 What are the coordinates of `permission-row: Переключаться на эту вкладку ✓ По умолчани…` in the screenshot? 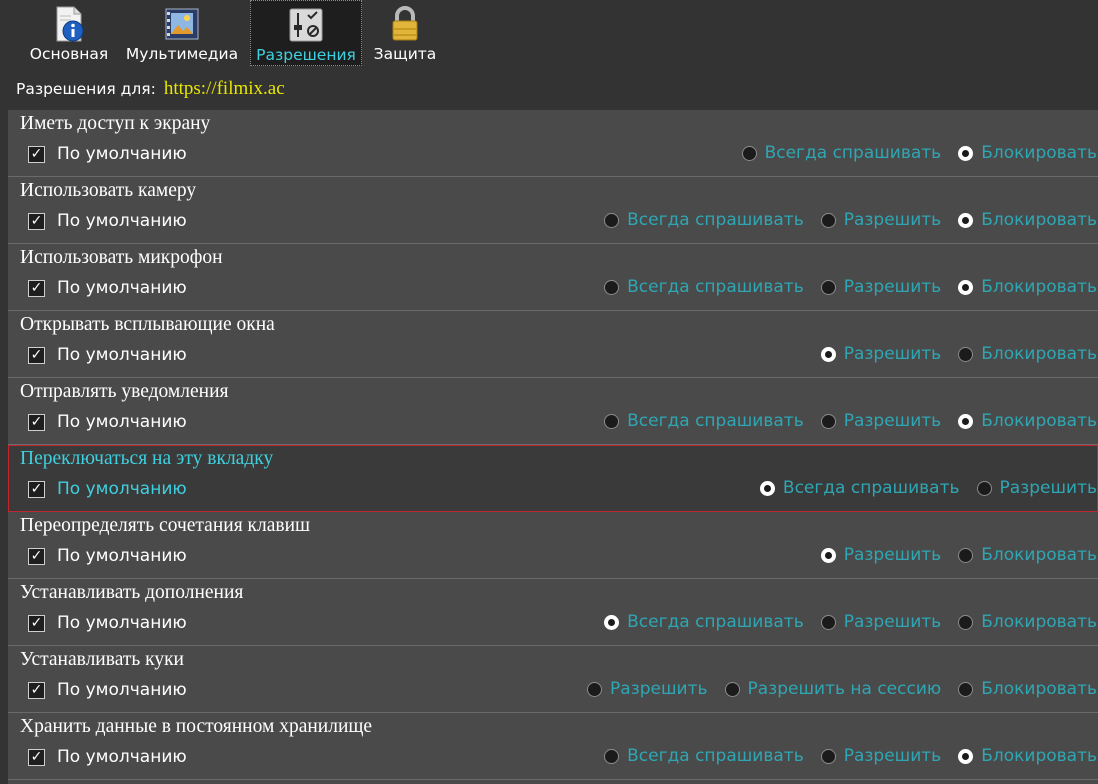 It's located at (553, 478).